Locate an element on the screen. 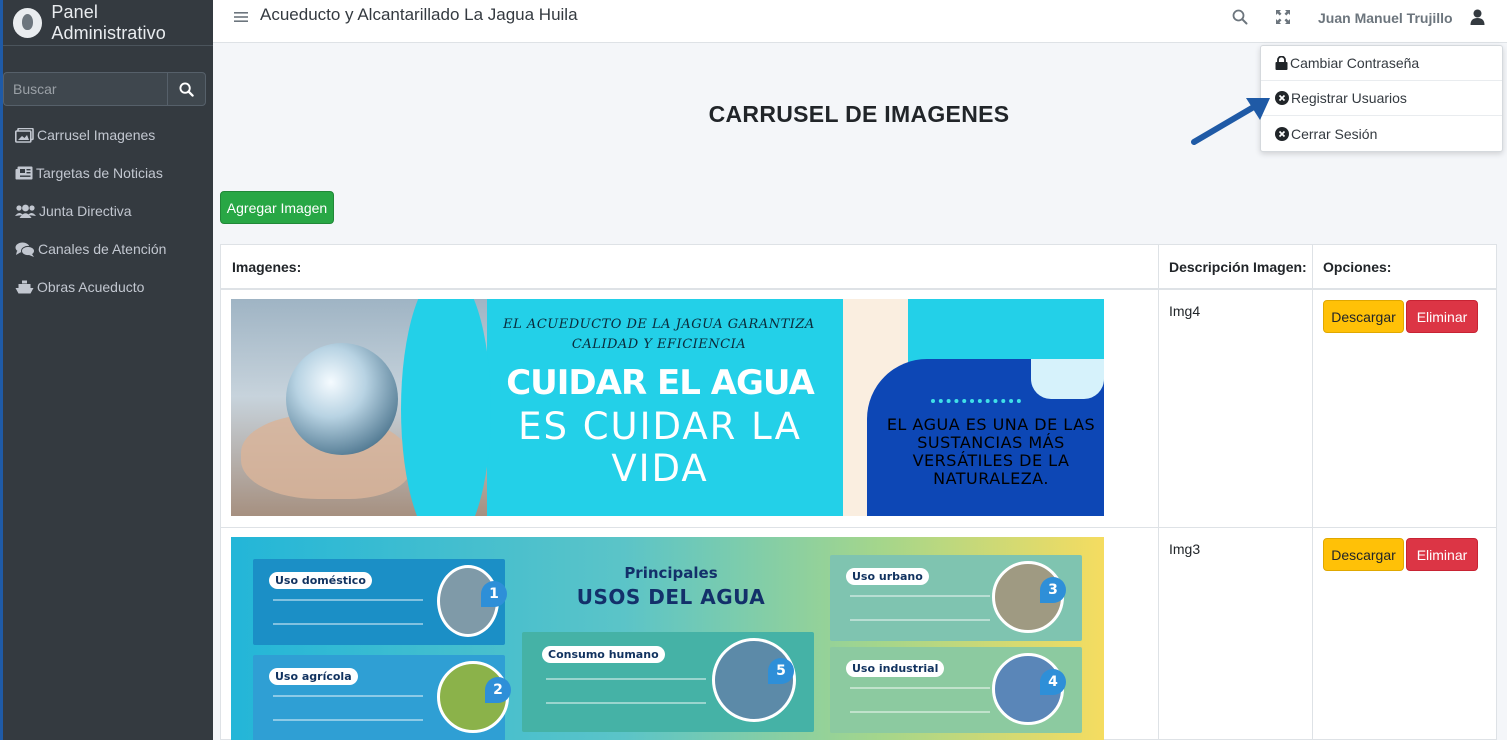  banner-dots is located at coordinates (976, 401).